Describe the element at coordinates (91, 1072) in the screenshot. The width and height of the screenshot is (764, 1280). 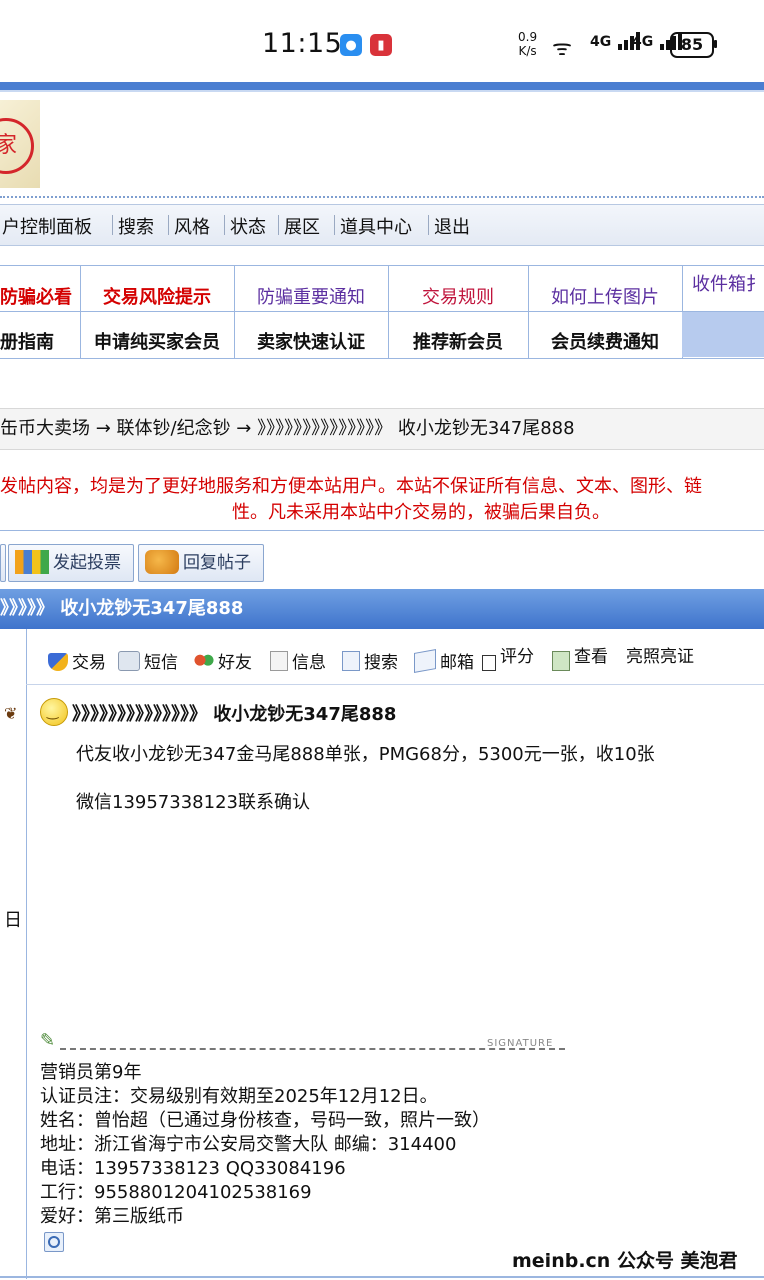
I see `signature-line-1: 营销员第9年` at that location.